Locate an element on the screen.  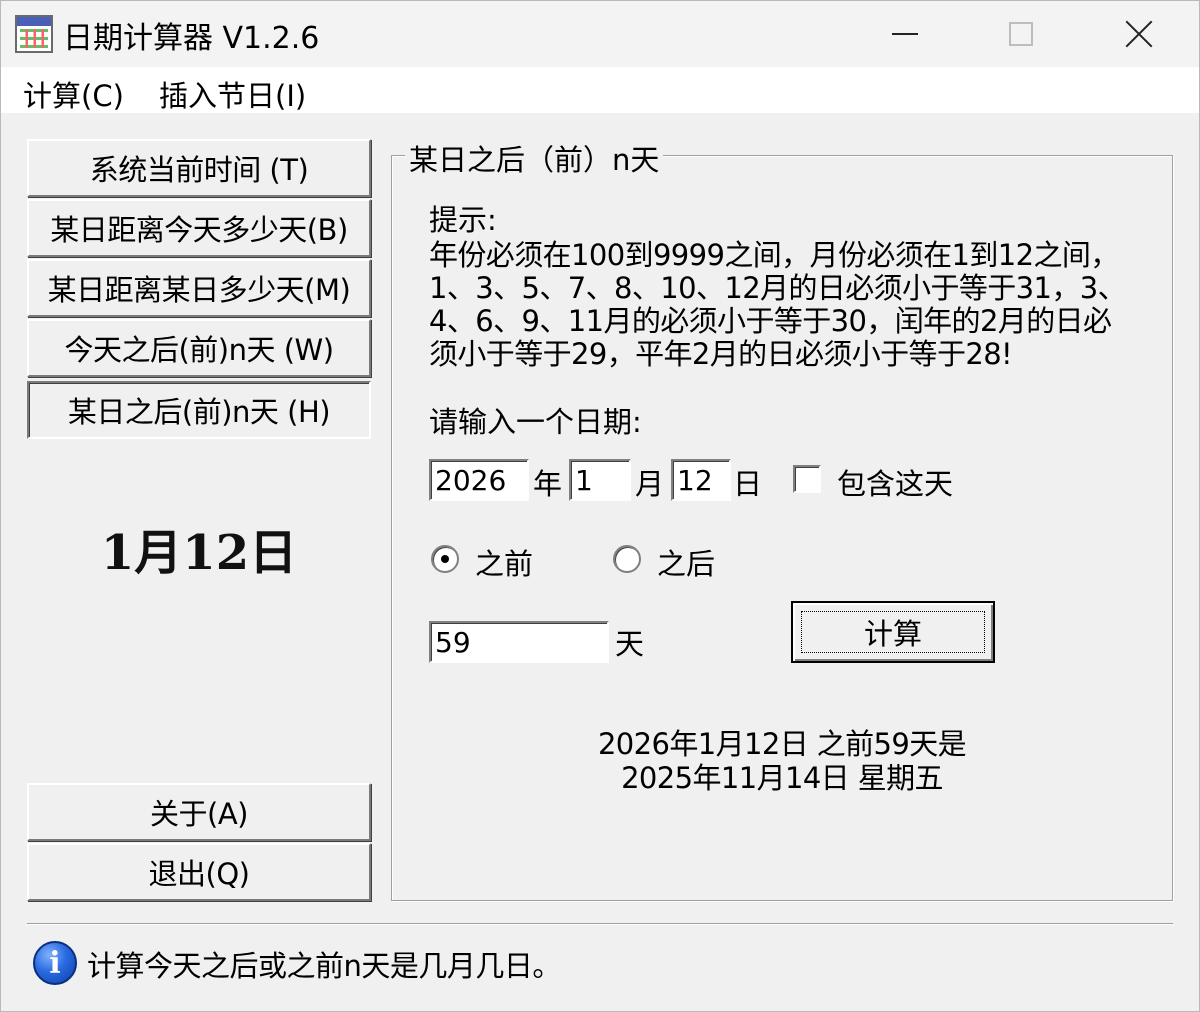
minimize-button is located at coordinates (905, 34).